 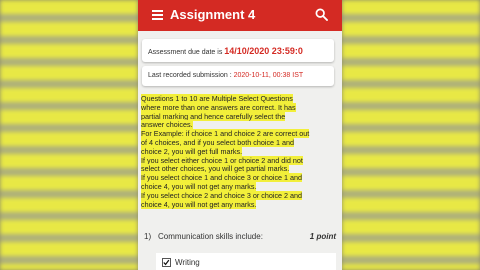 What do you see at coordinates (246, 261) in the screenshot?
I see `option-writing: Writing` at bounding box center [246, 261].